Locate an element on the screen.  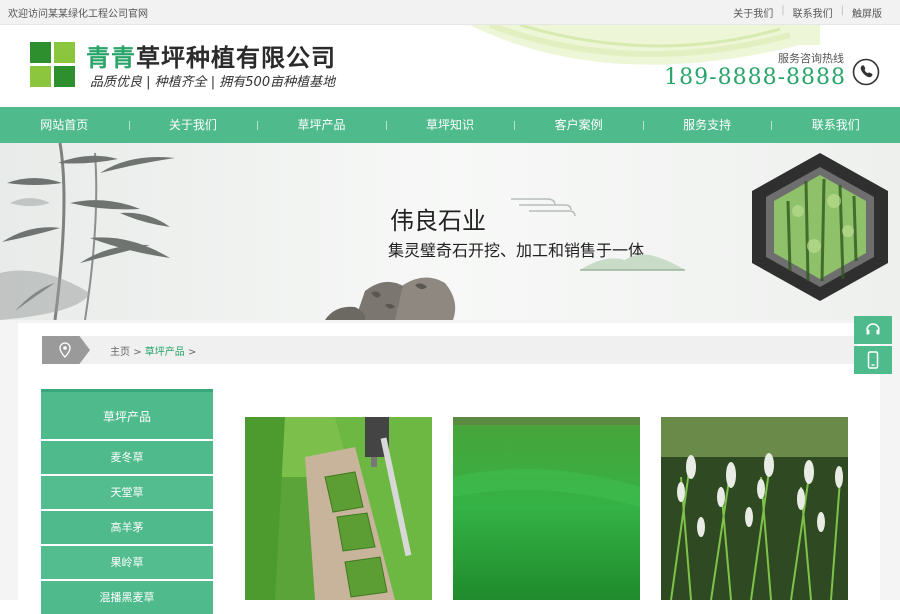
product-category-sidebar: 草坪产品 麦冬草 天堂草 高羊茅 果岭草 混播黑麦草 is located at coordinates (127, 501).